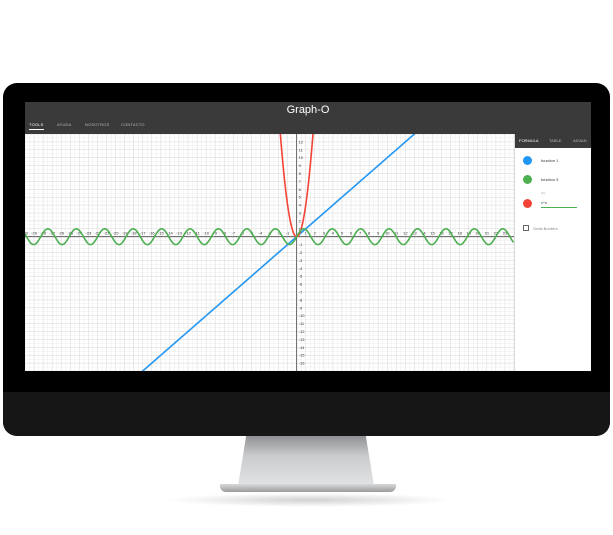 The width and height of the screenshot is (613, 535). What do you see at coordinates (579, 140) in the screenshot?
I see `tab-advanced: ADVAN` at bounding box center [579, 140].